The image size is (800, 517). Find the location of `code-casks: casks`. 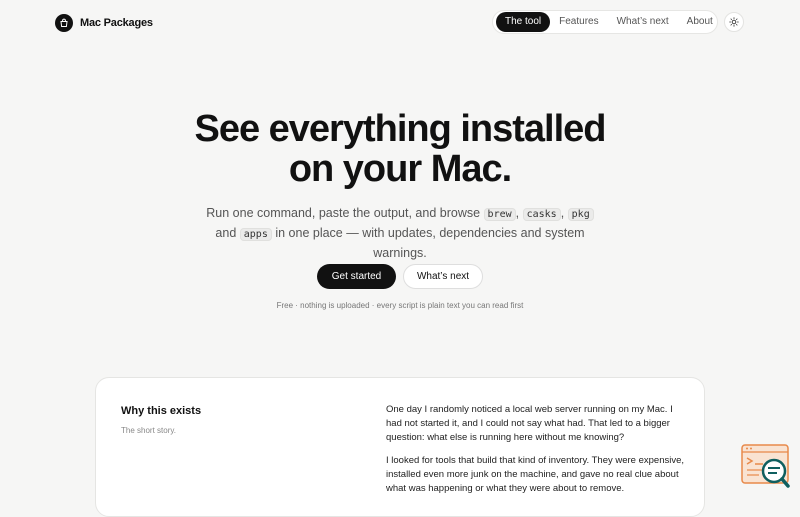

code-casks: casks is located at coordinates (541, 214).